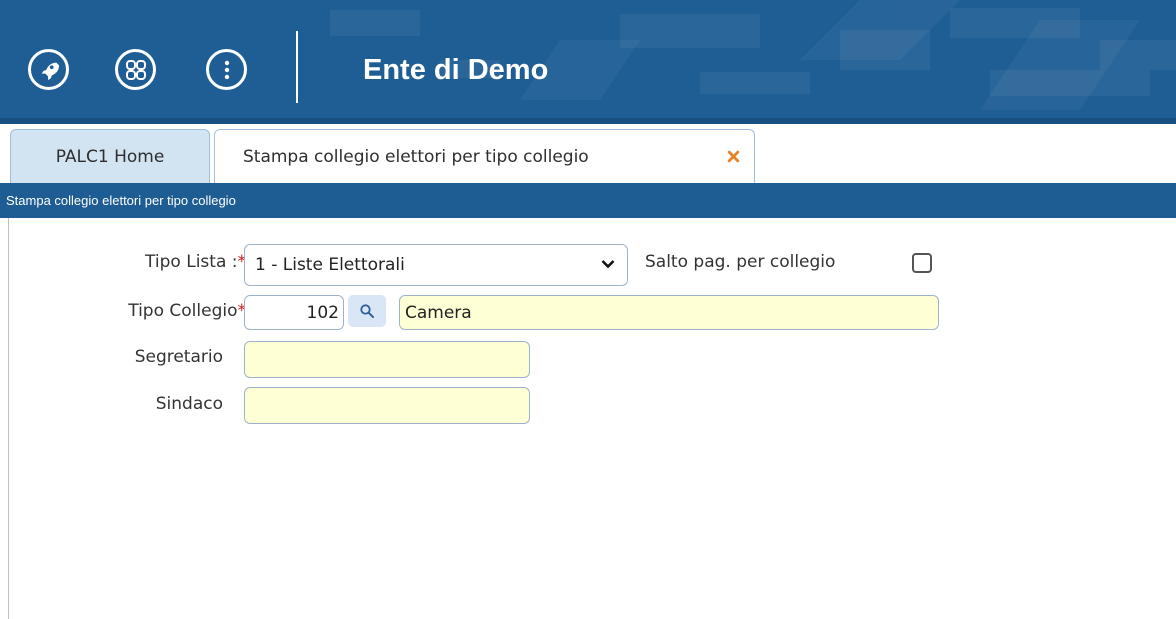 This screenshot has width=1176, height=619. What do you see at coordinates (922, 263) in the screenshot?
I see `salto-pagina-checkbox` at bounding box center [922, 263].